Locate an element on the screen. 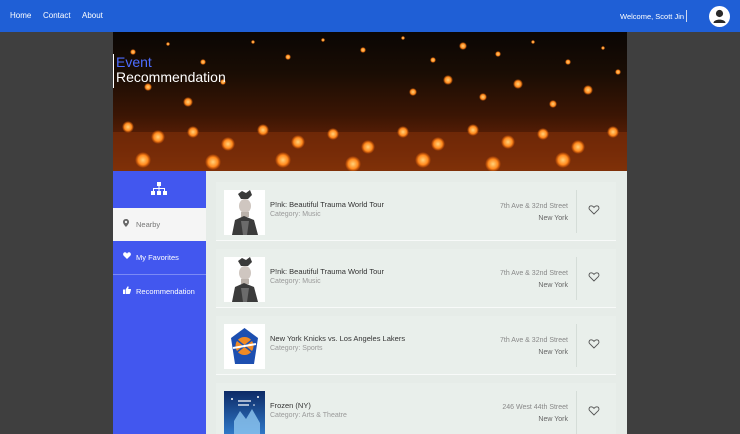 The height and width of the screenshot is (434, 740). sitemap-icon is located at coordinates (159, 188).